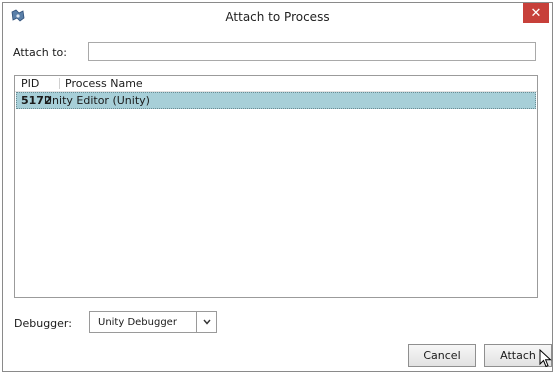  I want to click on process-name: Unity Editor (Unity), so click(97, 100).